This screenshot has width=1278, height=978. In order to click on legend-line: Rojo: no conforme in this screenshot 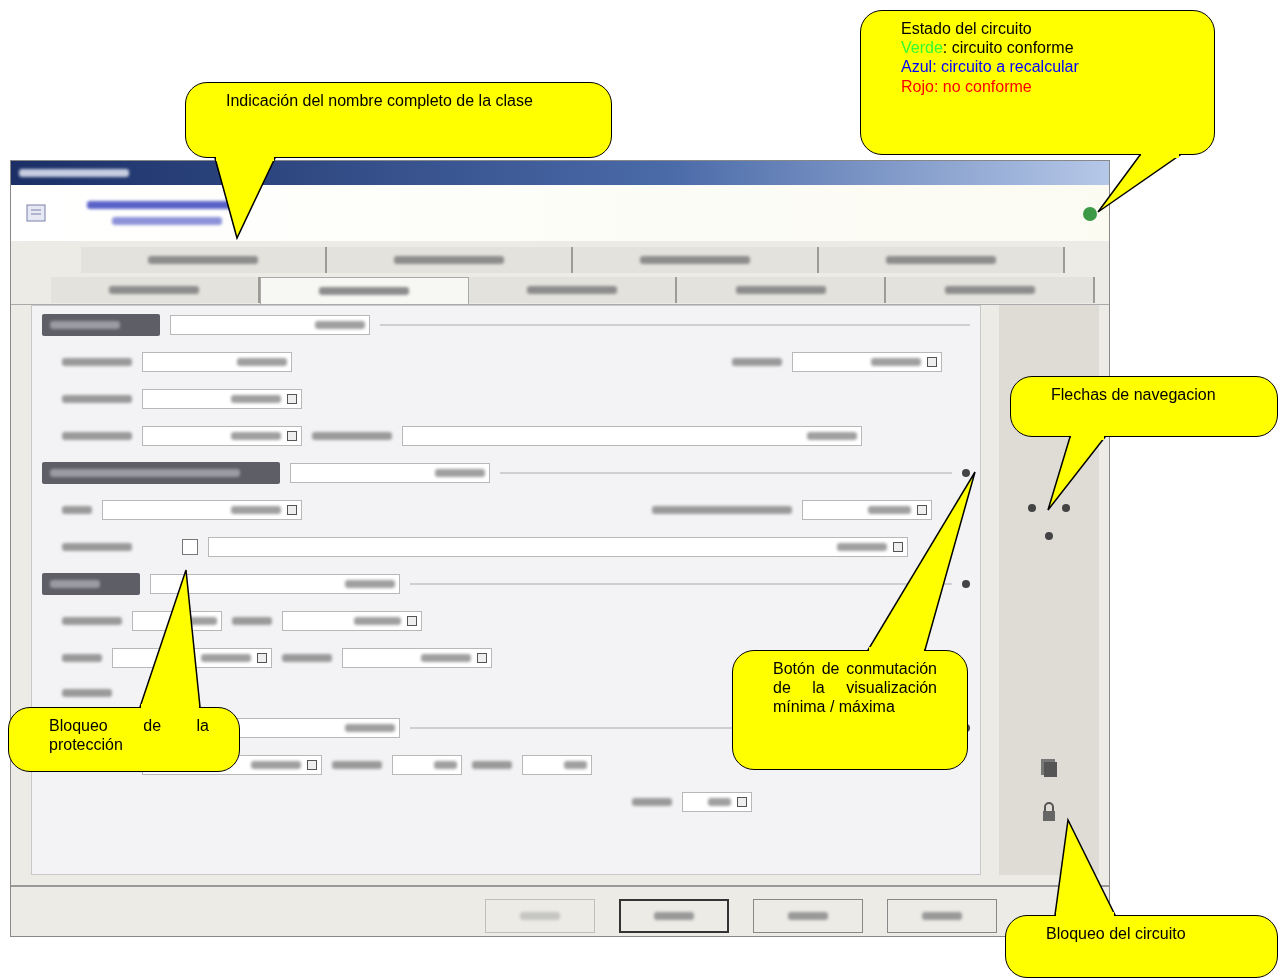, I will do `click(967, 86)`.